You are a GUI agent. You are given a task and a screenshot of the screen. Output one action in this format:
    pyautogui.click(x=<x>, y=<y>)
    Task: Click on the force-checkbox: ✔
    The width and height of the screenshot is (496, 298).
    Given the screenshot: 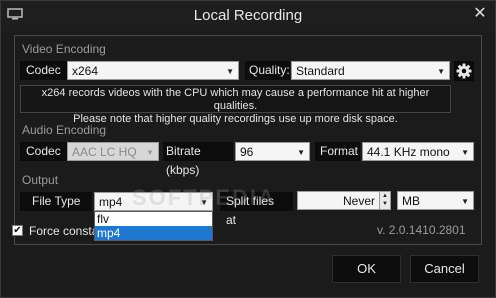 What is the action you would take?
    pyautogui.click(x=17, y=230)
    